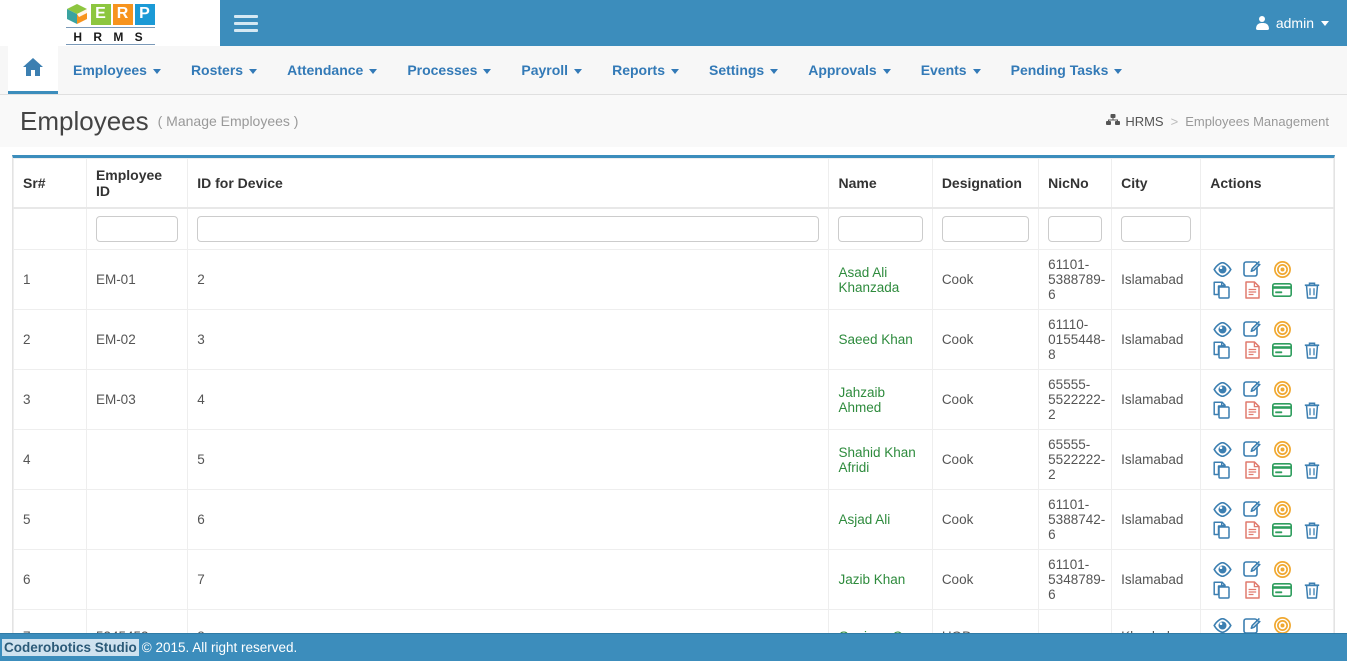  I want to click on employee-name-link: Jazib Khan, so click(871, 579).